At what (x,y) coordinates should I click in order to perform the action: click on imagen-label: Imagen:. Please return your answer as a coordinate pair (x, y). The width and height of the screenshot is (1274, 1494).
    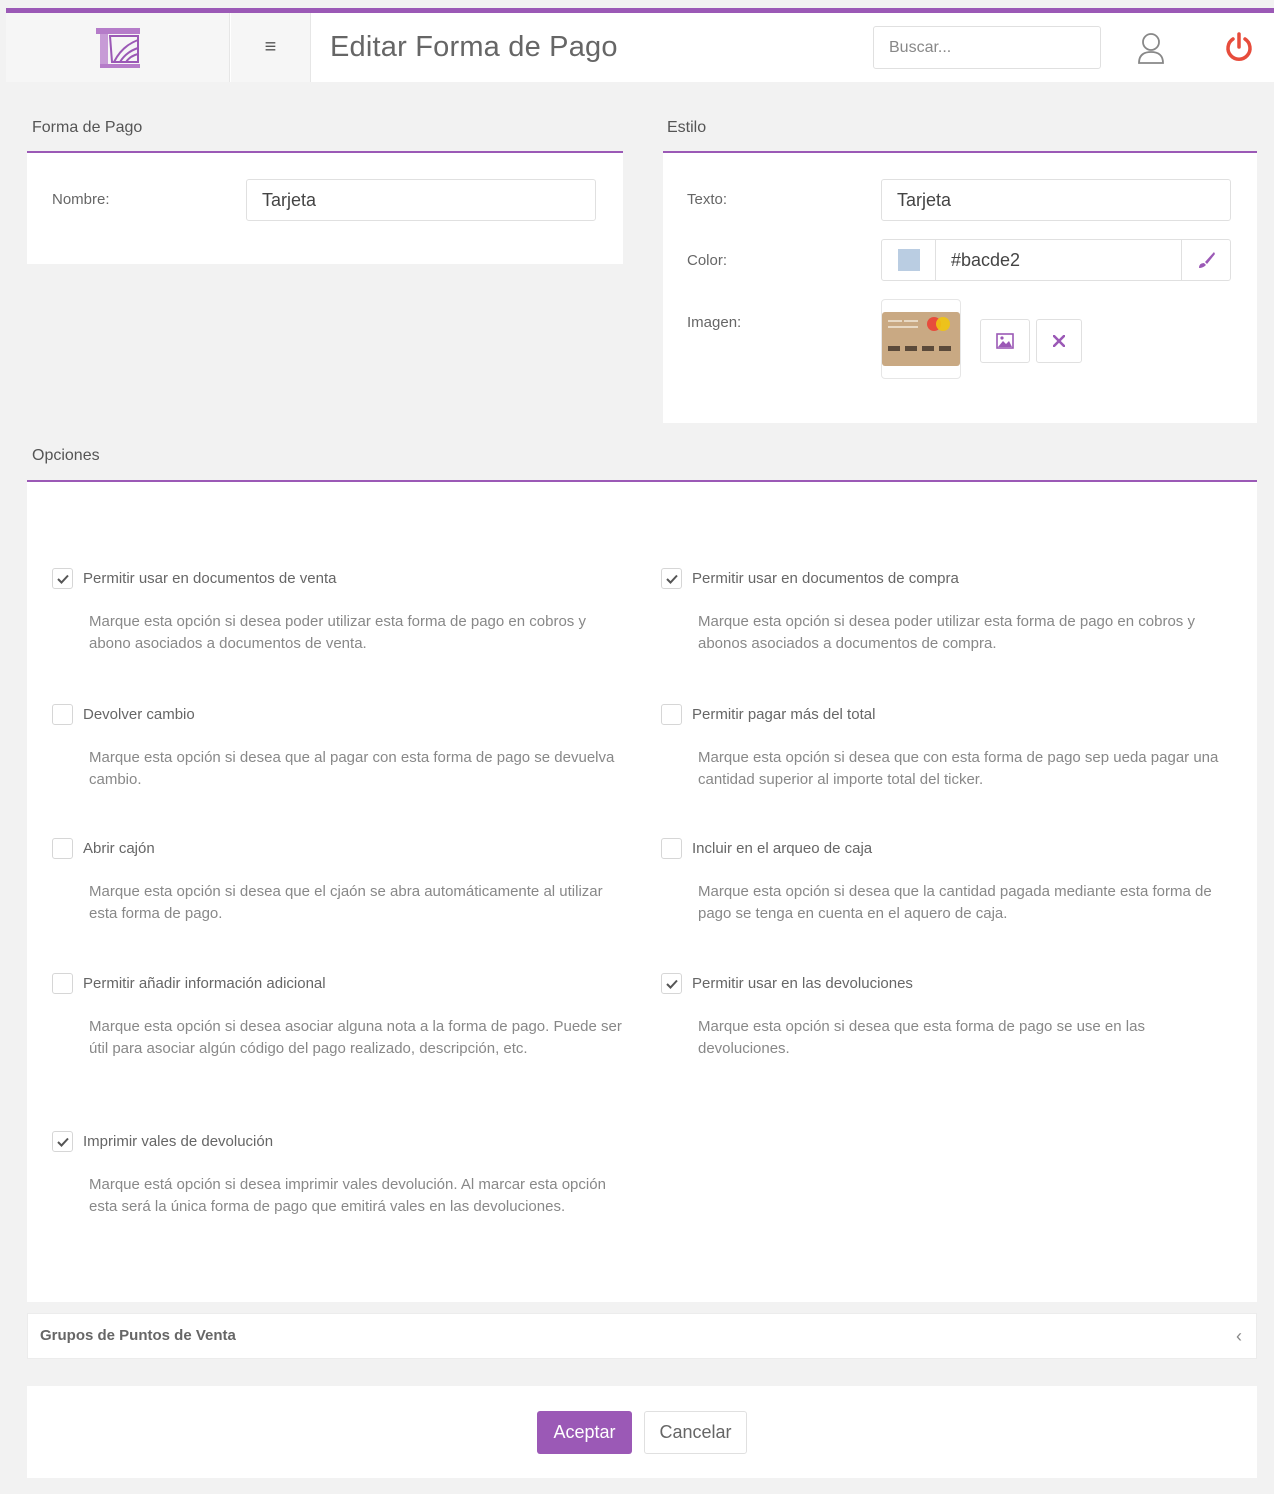
    Looking at the image, I should click on (714, 322).